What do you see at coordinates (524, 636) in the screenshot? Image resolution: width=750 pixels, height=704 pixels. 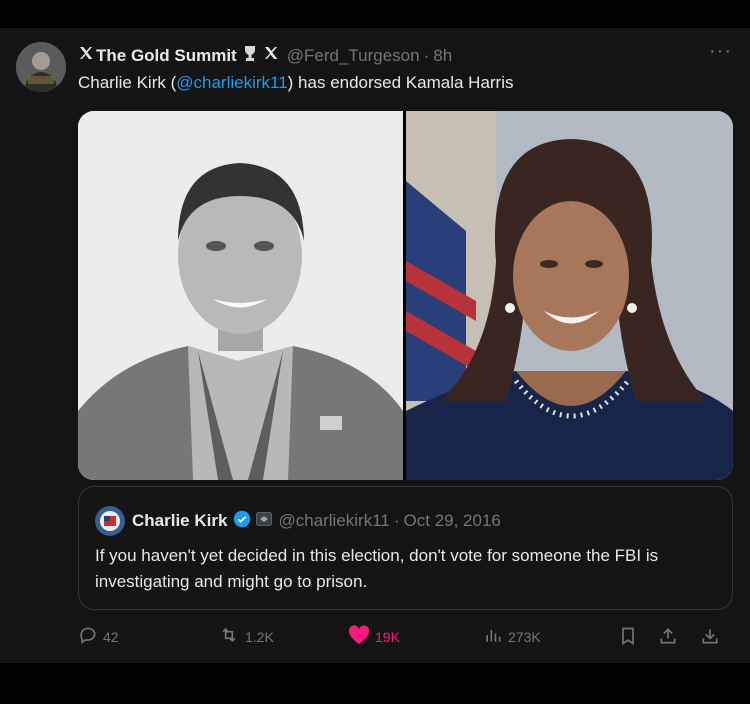 I see `views-count: 273K` at bounding box center [524, 636].